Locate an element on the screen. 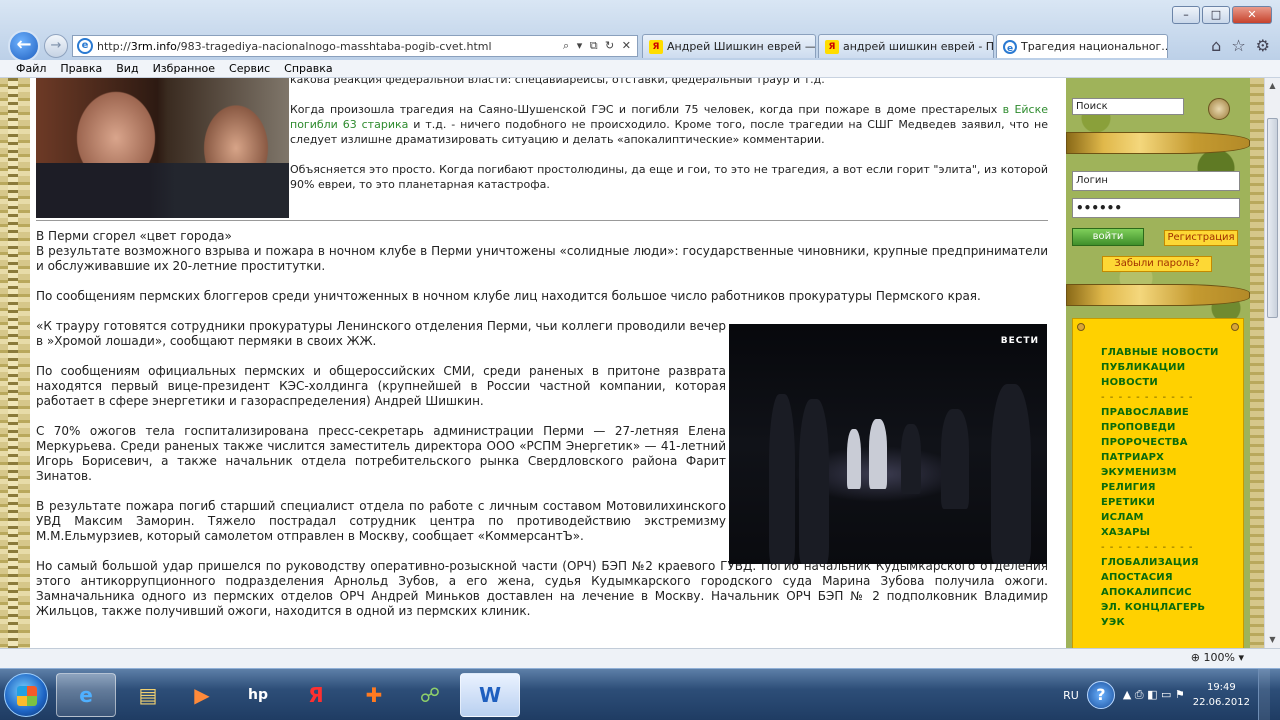 The width and height of the screenshot is (1280, 720). decorative-left-border is located at coordinates (15, 363).